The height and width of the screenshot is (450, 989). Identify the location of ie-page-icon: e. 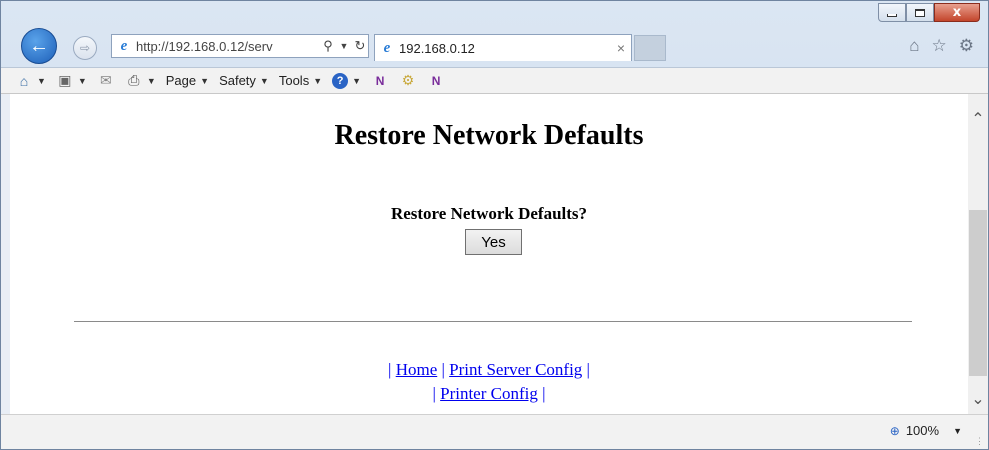
(124, 45).